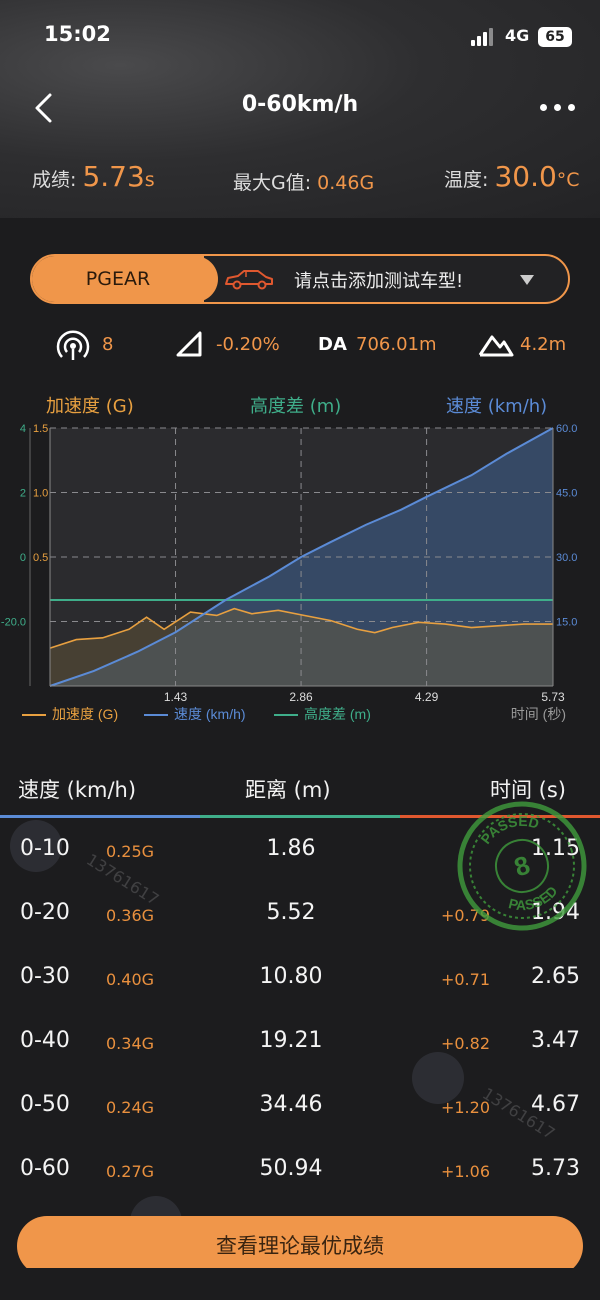 The image size is (600, 1300). I want to click on temp-stat: 温度: 30.0°C, so click(512, 176).